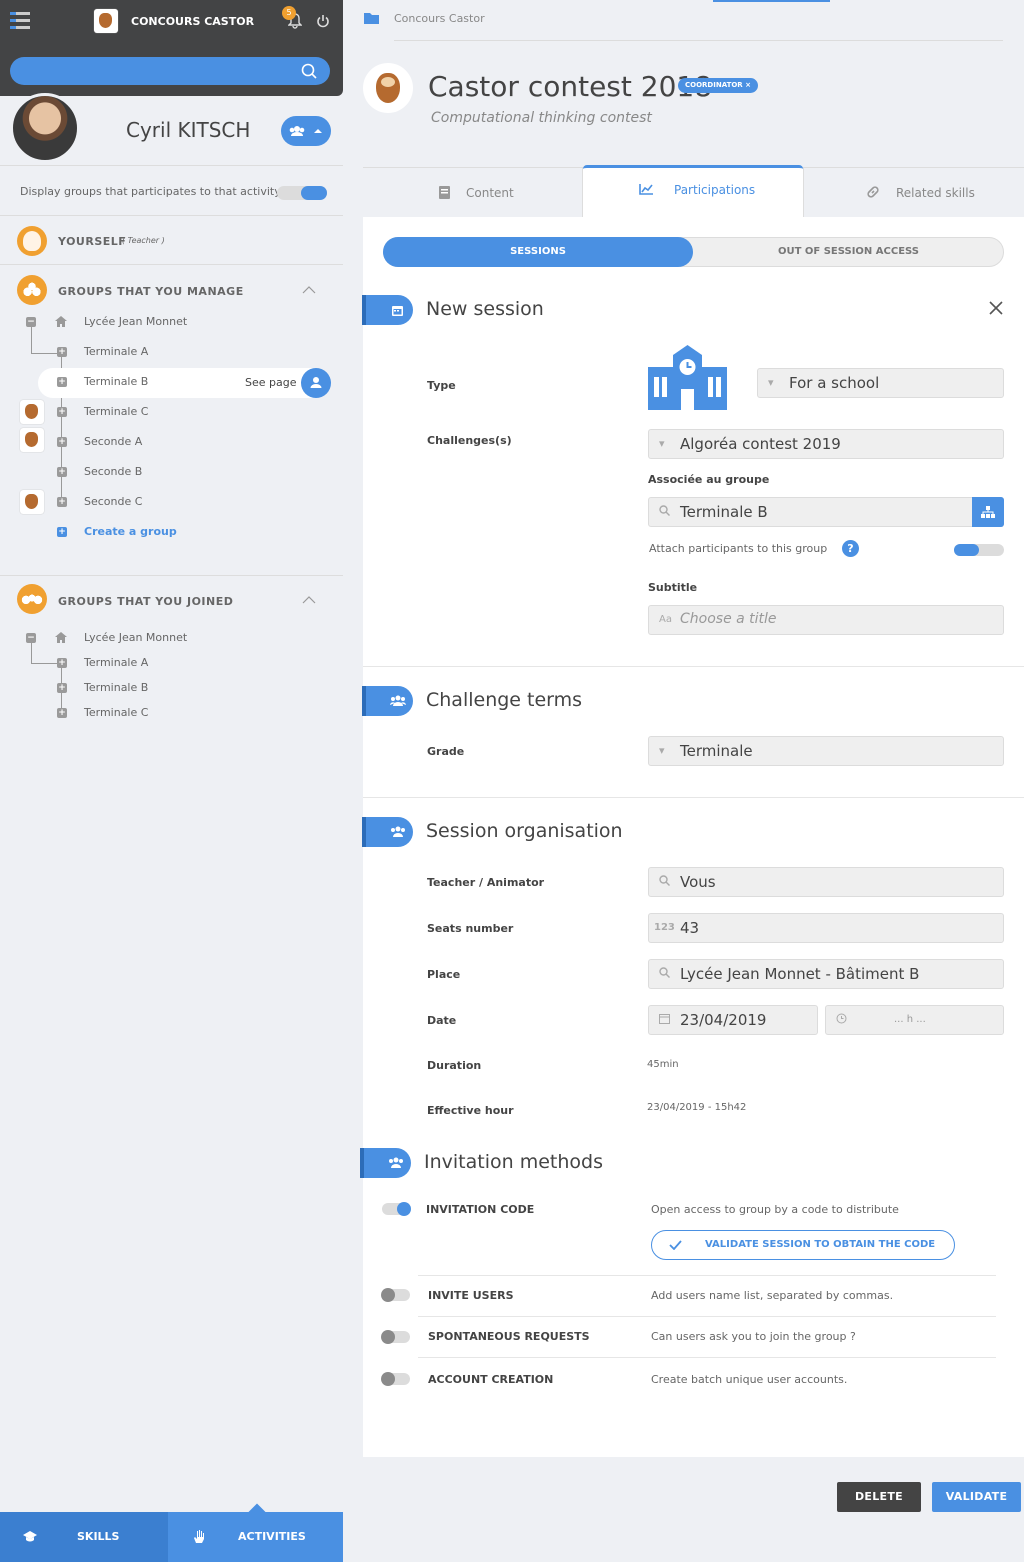  Describe the element at coordinates (62, 532) in the screenshot. I see `add-icon: +` at that location.